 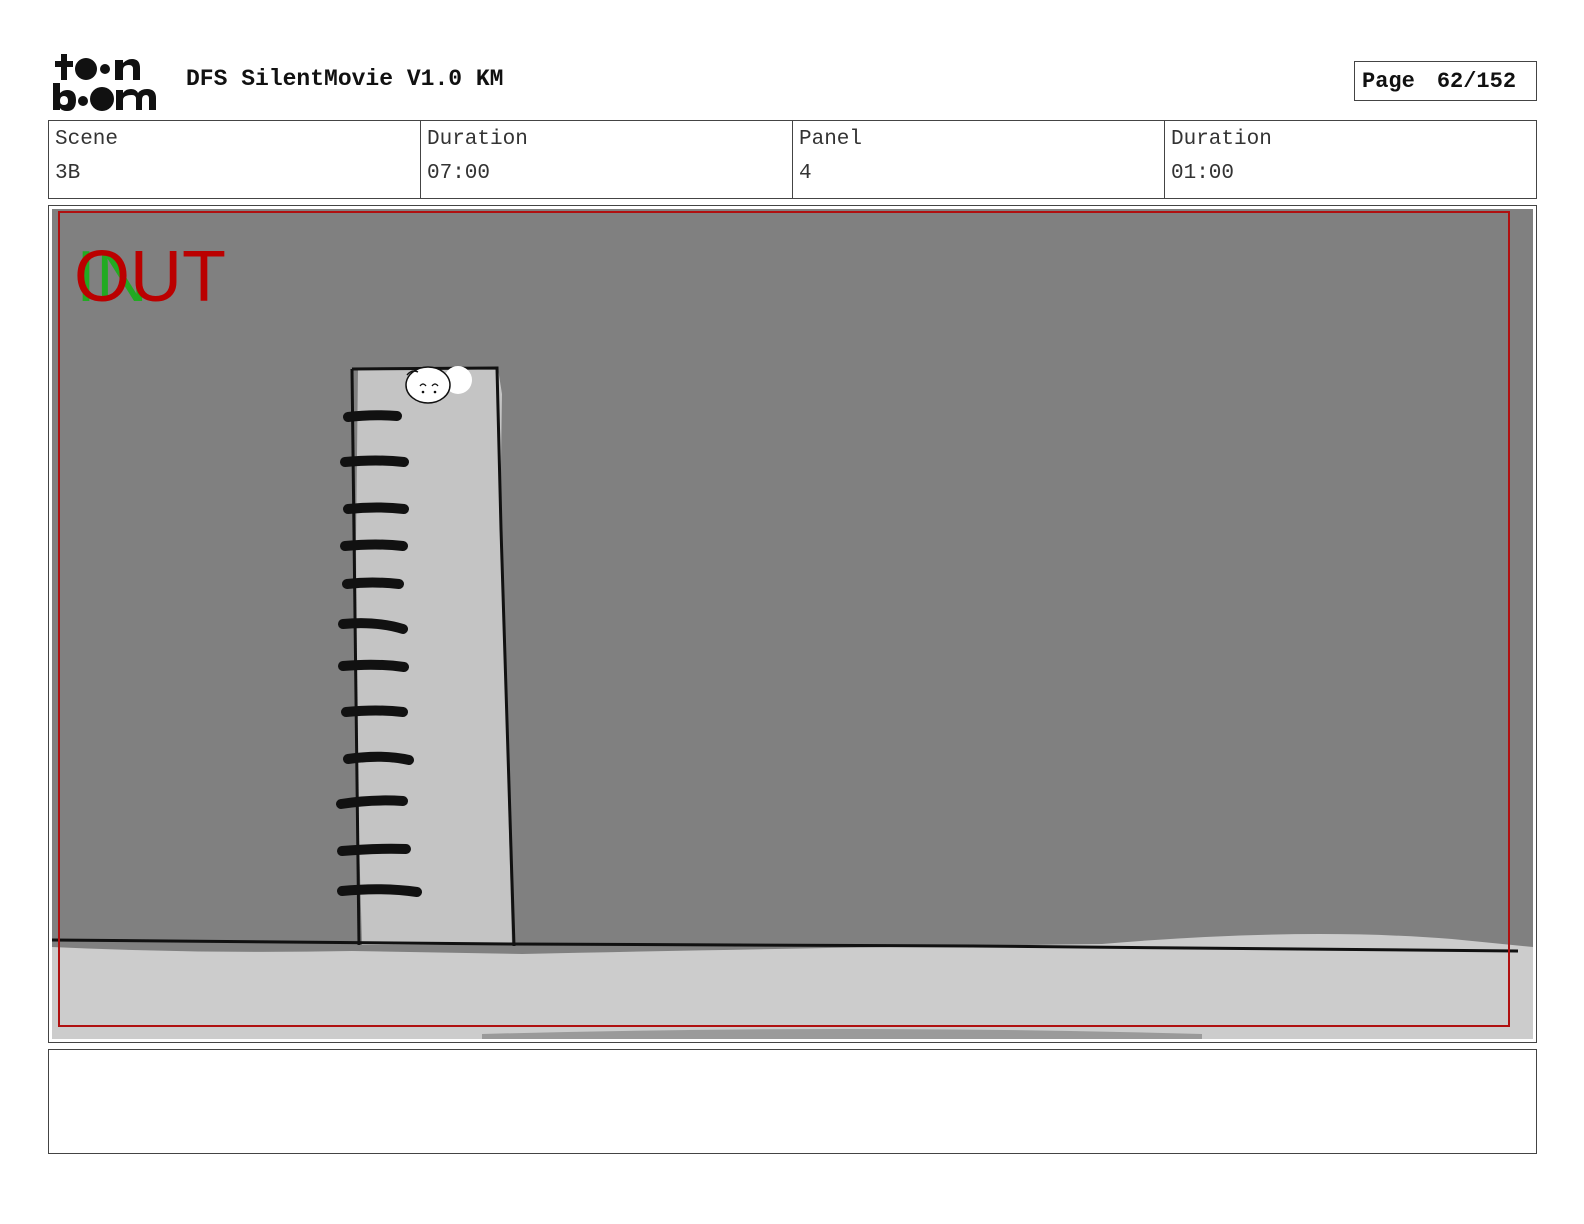 What do you see at coordinates (235, 159) in the screenshot?
I see `scene-cell: Scene 3B` at bounding box center [235, 159].